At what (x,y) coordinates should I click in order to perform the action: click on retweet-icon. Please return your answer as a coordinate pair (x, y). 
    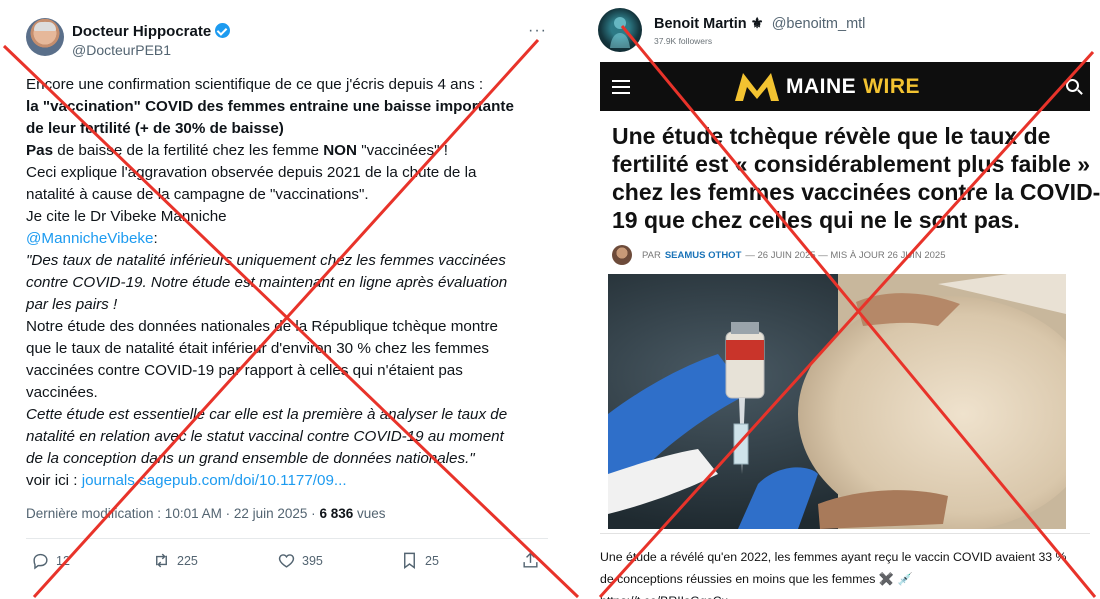
    Looking at the image, I should click on (161, 560).